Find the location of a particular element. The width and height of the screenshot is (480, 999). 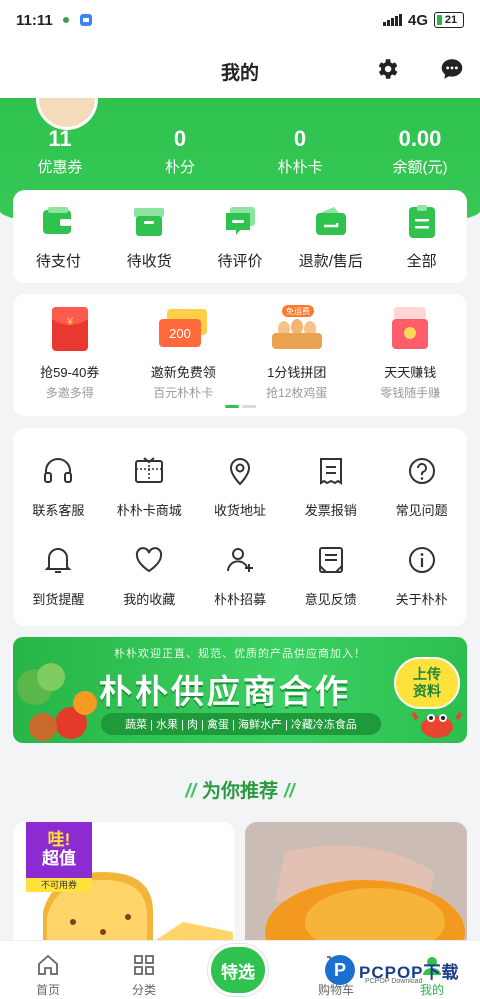

watermark-subtext: PCPOP Download is located at coordinates (394, 981).